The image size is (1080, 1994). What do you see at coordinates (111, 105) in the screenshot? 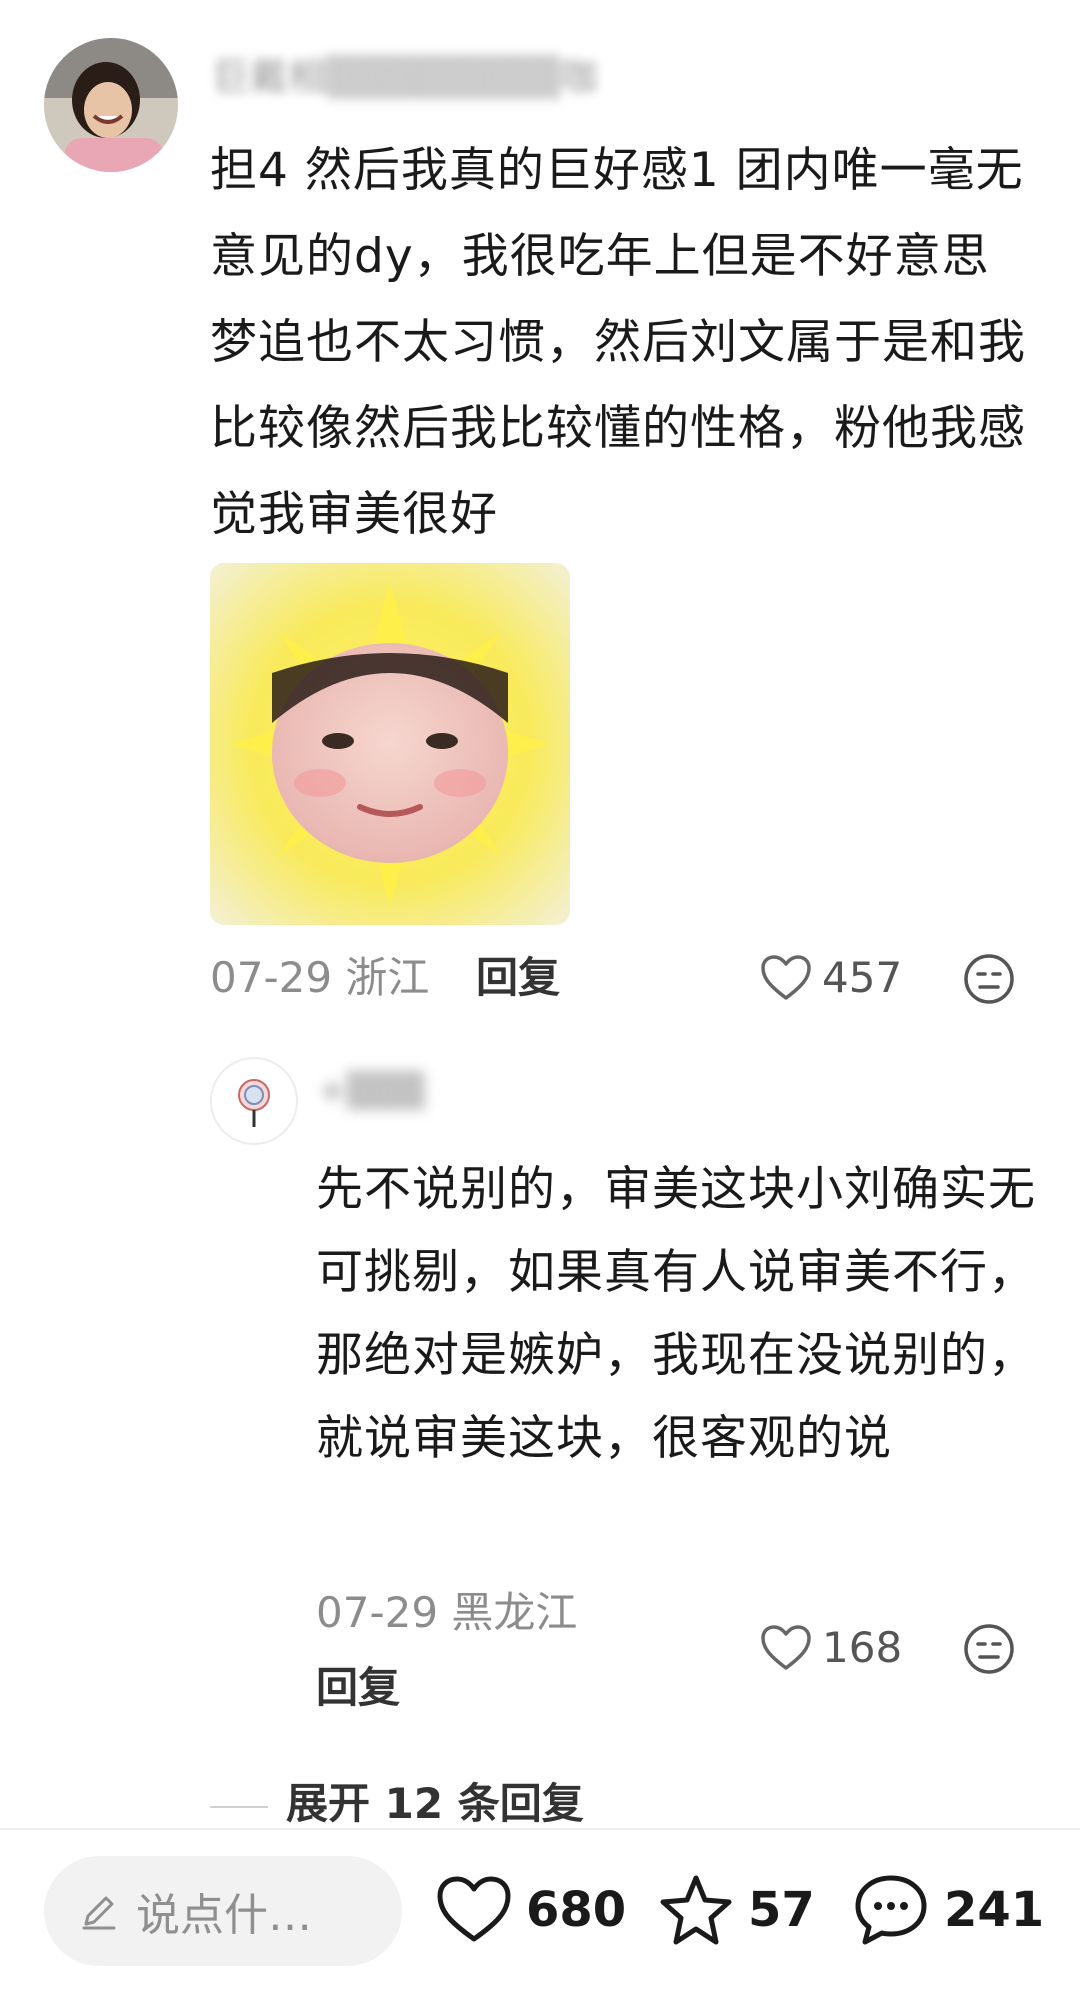
I see `commenter-avatar` at bounding box center [111, 105].